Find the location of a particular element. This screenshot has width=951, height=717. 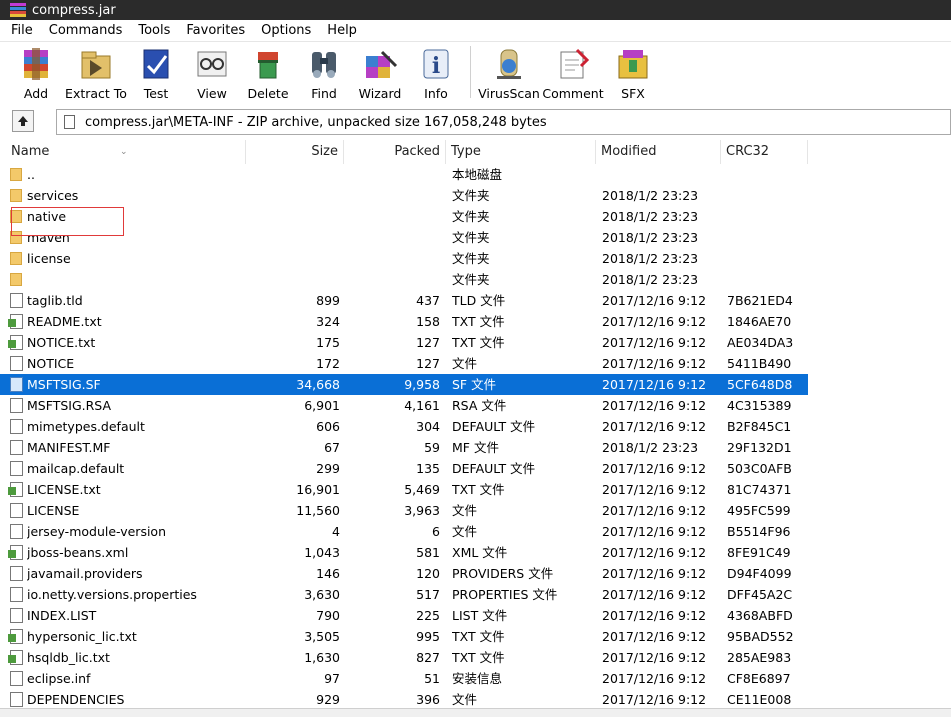

table-row: NOTICE 172 127 文件 2017/12/16 9:12 5411B490 is located at coordinates (404, 363).